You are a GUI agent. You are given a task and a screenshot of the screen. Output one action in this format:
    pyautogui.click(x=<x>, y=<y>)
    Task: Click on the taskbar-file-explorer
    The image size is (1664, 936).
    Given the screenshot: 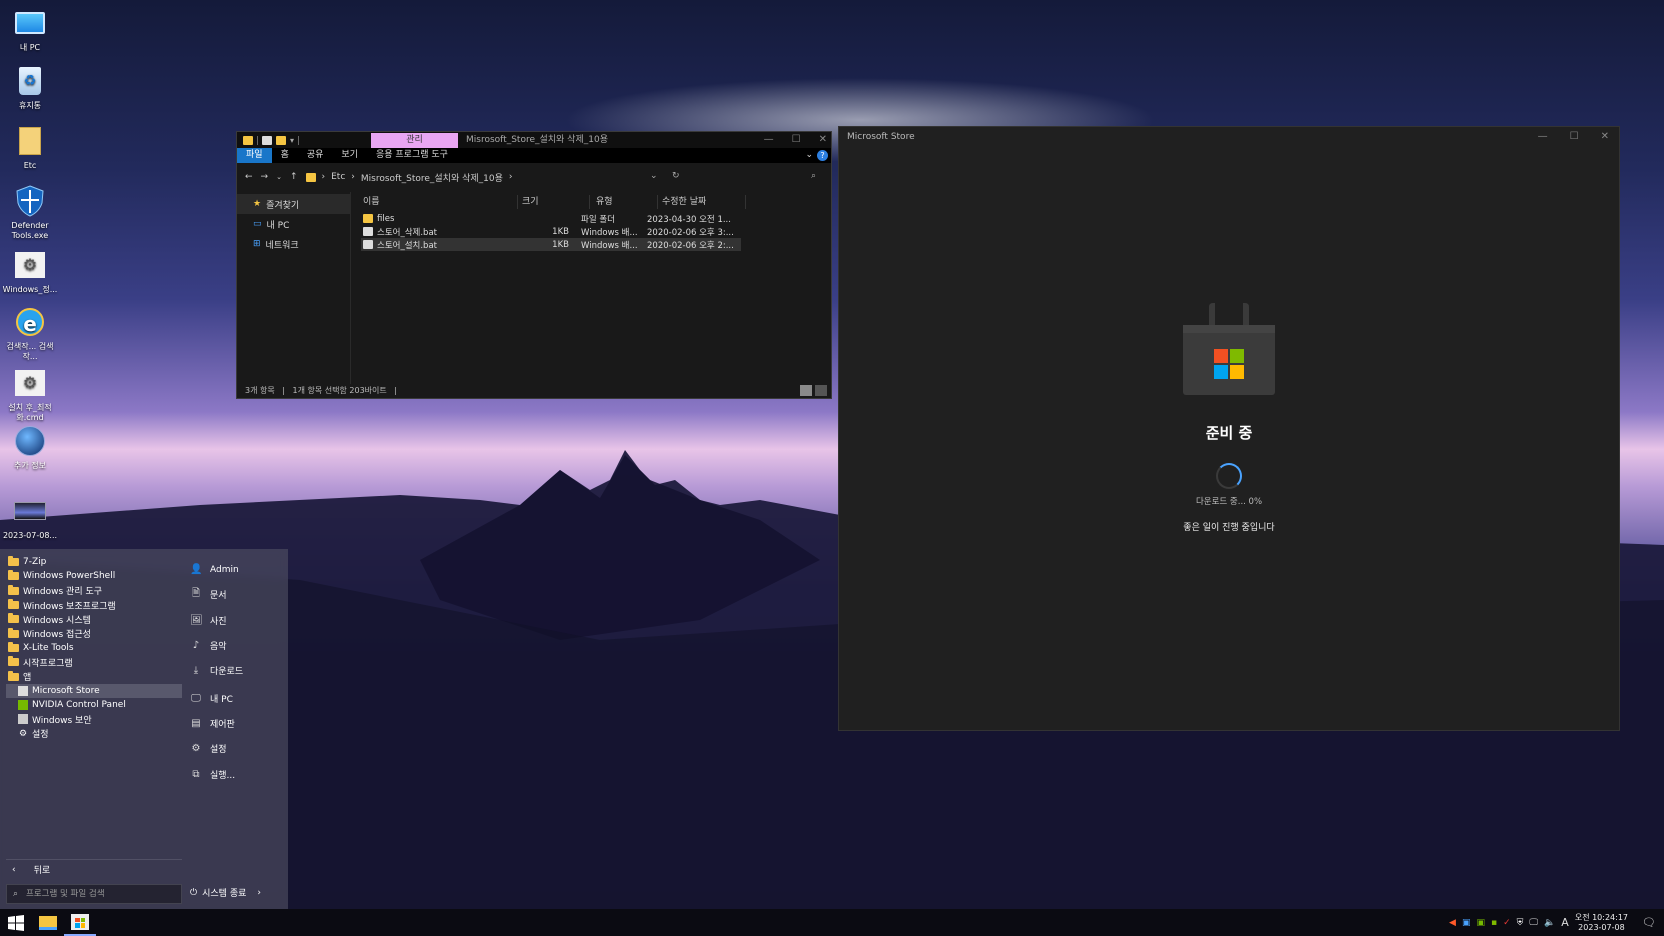 What is the action you would take?
    pyautogui.click(x=48, y=922)
    